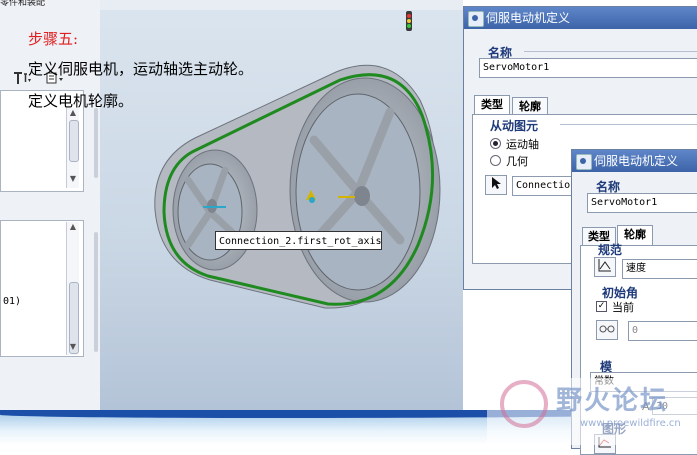 The width and height of the screenshot is (697, 455). Describe the element at coordinates (601, 306) in the screenshot. I see `current-checkbox: ✓` at that location.